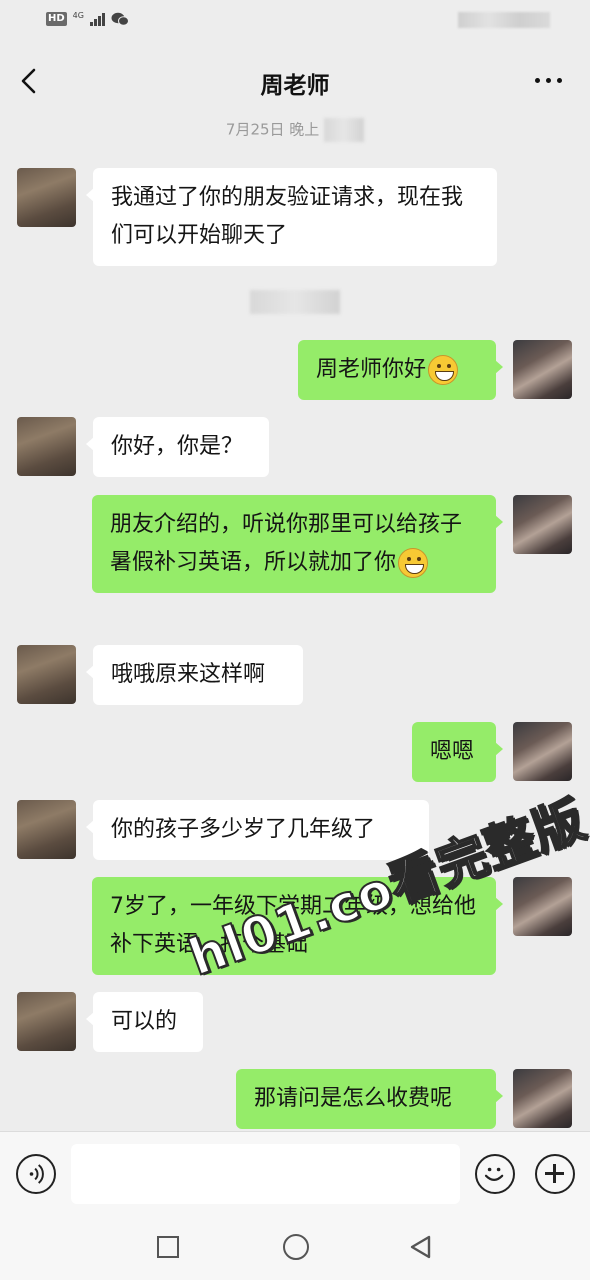  I want to click on message-bubble-sent: 朋友介绍的，听说你那里可以给孩子暑假补习英语，所以就加了你, so click(297, 544).